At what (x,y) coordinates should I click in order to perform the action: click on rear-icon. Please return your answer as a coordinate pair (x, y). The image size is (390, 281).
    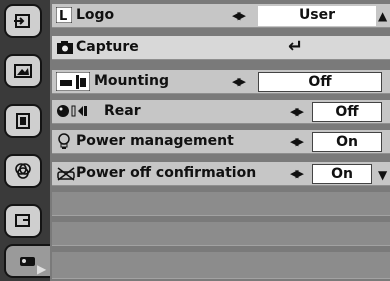
    Looking at the image, I should click on (73, 113).